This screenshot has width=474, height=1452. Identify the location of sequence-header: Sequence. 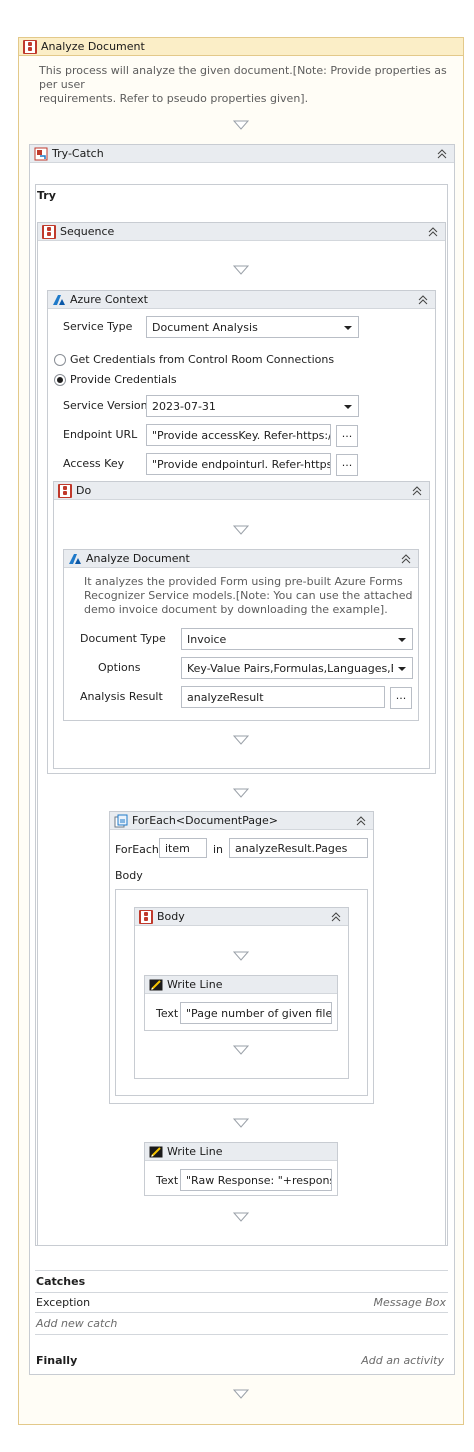
(241, 232).